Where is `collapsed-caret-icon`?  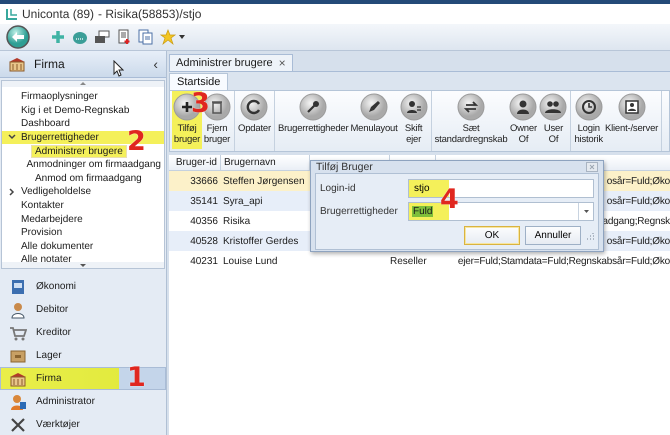 collapsed-caret-icon is located at coordinates (12, 192).